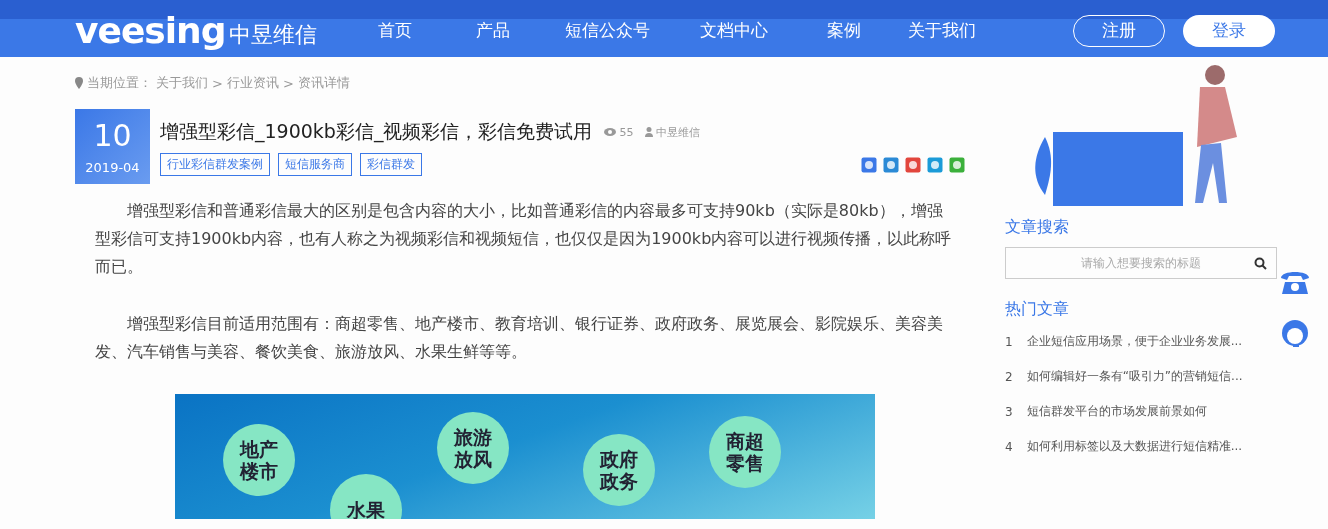 This screenshot has width=1328, height=529. What do you see at coordinates (745, 452) in the screenshot?
I see `category-label: 商超零售` at bounding box center [745, 452].